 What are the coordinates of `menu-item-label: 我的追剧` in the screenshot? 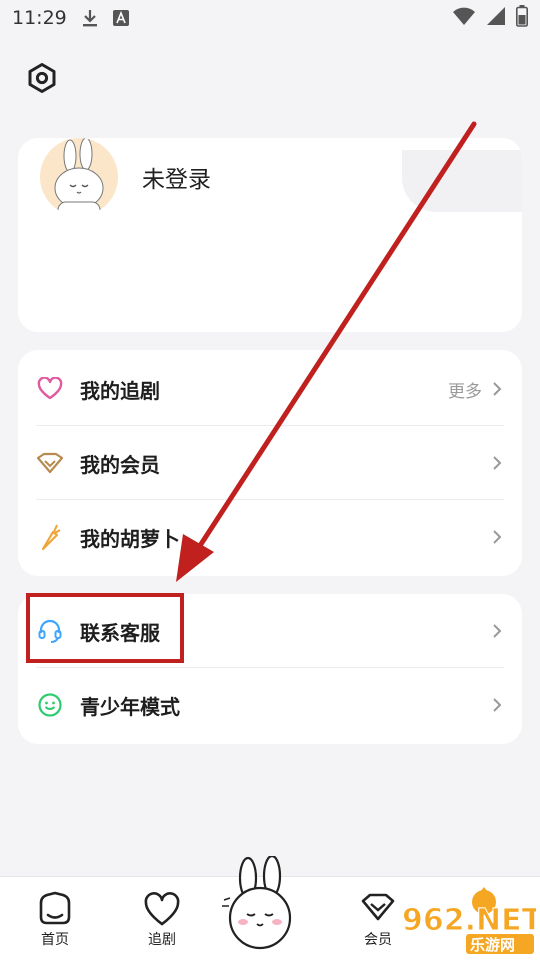 It's located at (120, 390).